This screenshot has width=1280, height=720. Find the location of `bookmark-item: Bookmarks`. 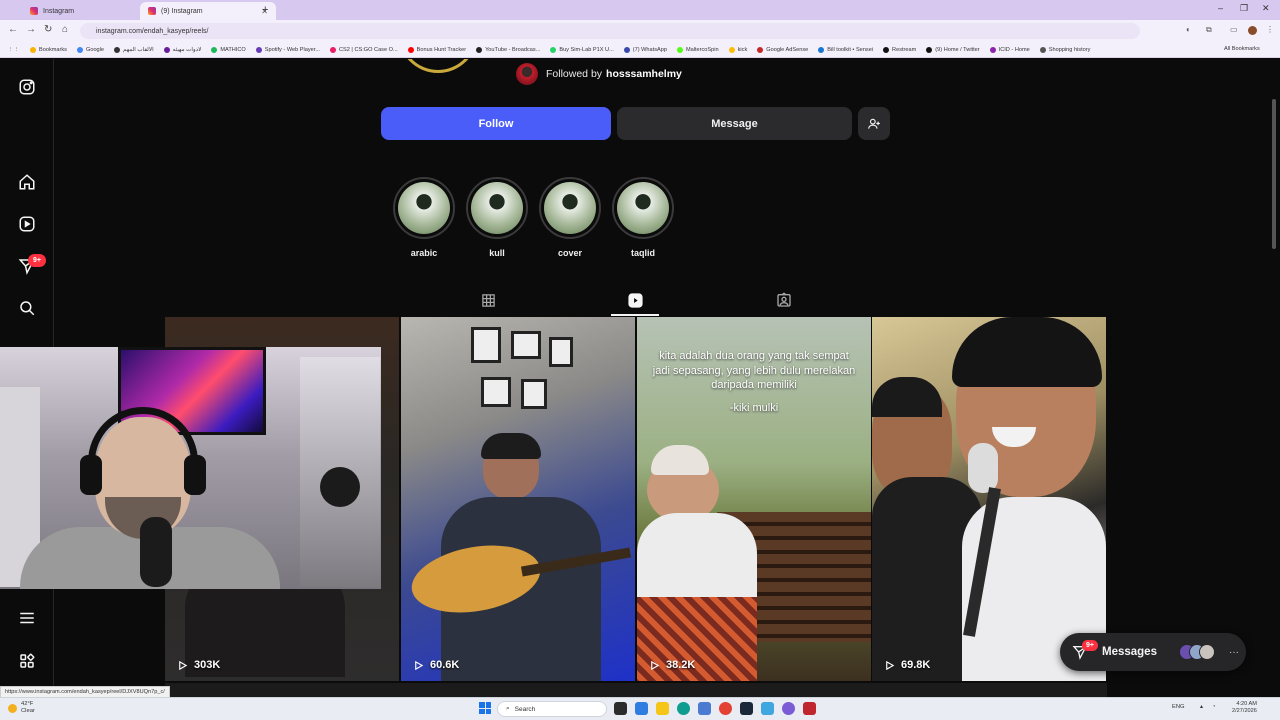

bookmark-item: Bookmarks is located at coordinates (48, 49).